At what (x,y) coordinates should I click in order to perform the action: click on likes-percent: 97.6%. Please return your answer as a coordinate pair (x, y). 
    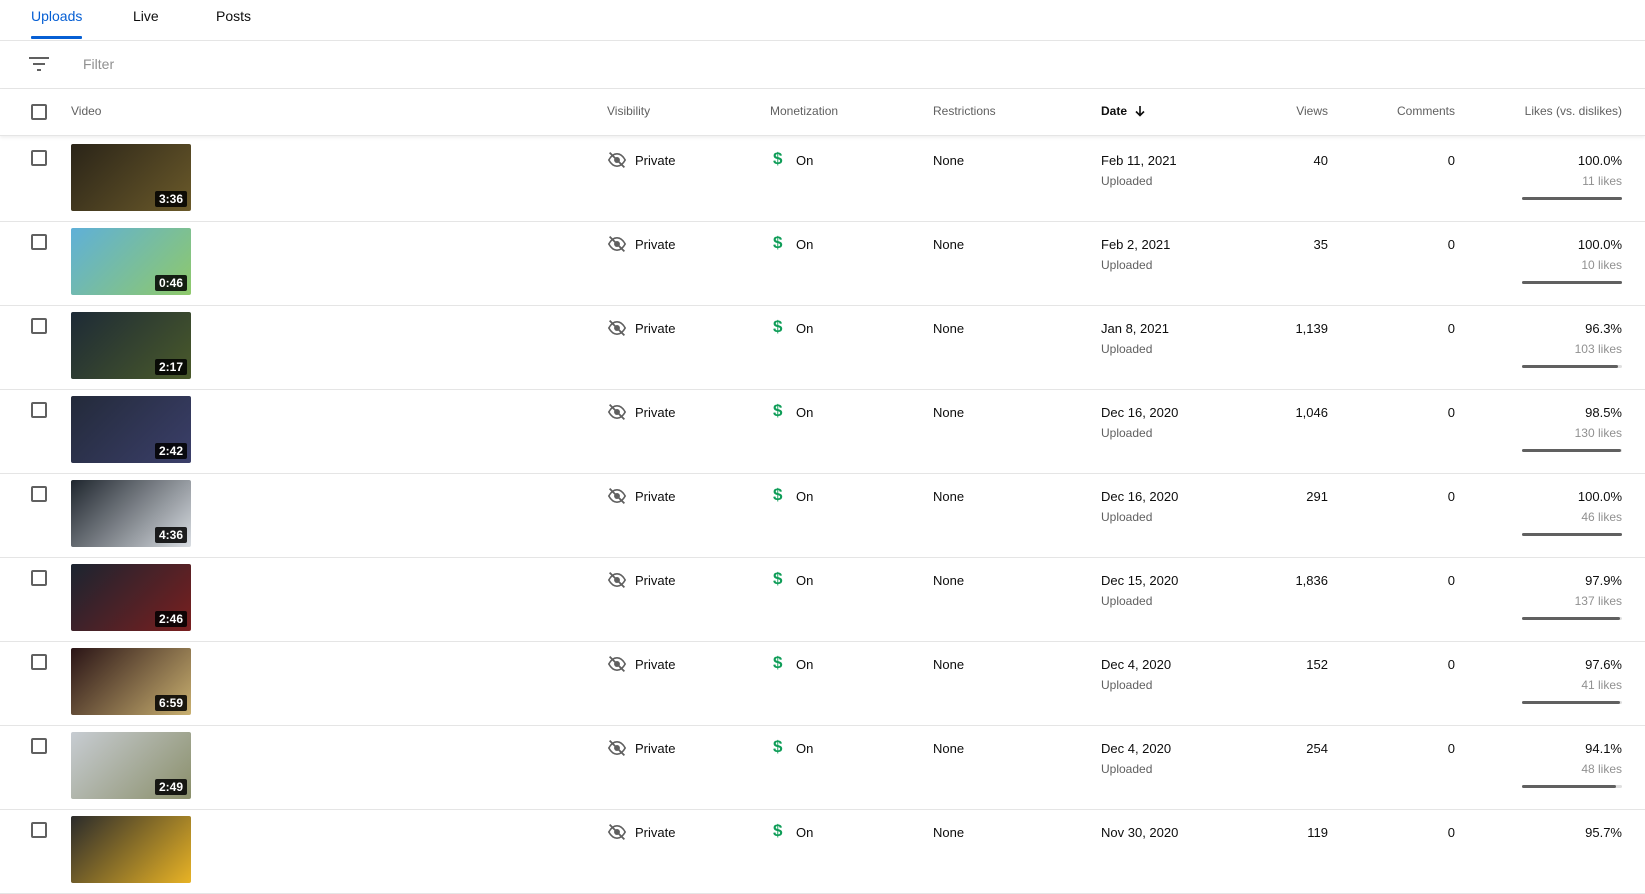
    Looking at the image, I should click on (1603, 664).